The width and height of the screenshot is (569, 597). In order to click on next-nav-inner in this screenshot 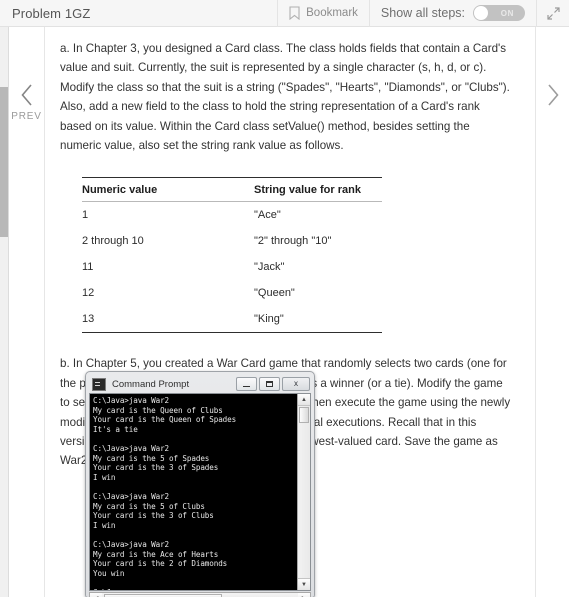, I will do `click(553, 95)`.